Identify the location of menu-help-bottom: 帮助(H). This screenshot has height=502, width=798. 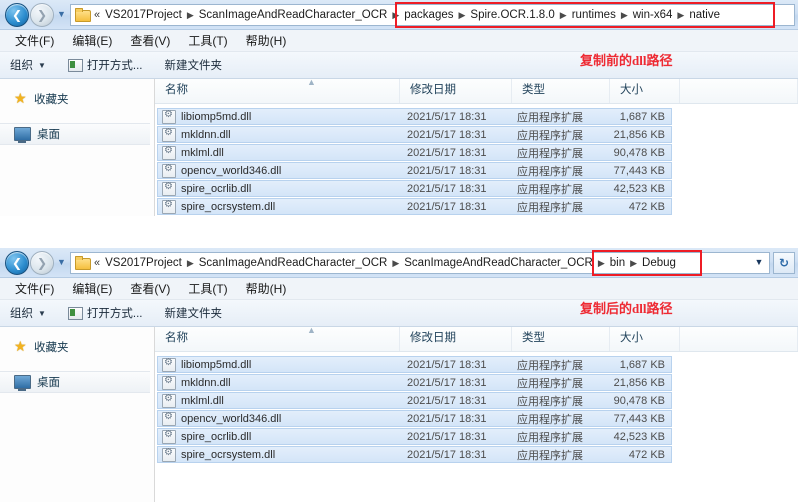
(266, 289).